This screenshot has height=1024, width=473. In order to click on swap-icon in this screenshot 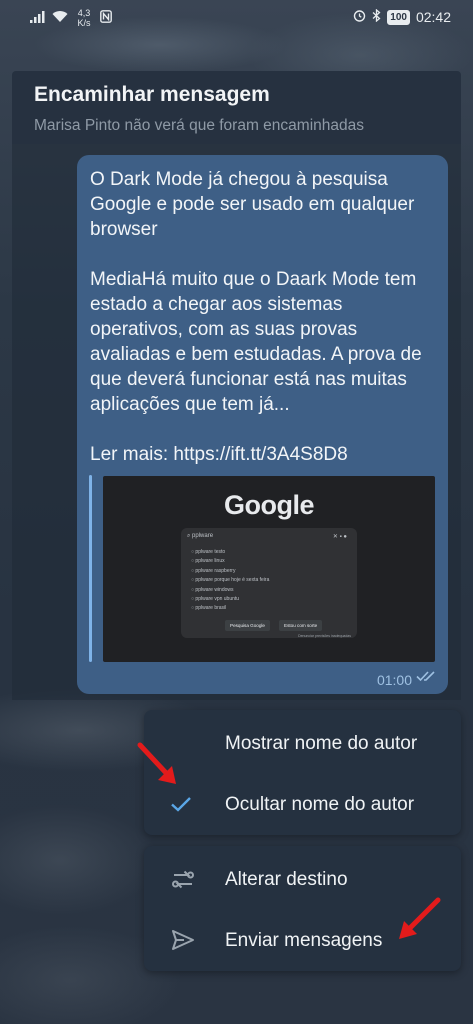, I will do `click(183, 881)`.